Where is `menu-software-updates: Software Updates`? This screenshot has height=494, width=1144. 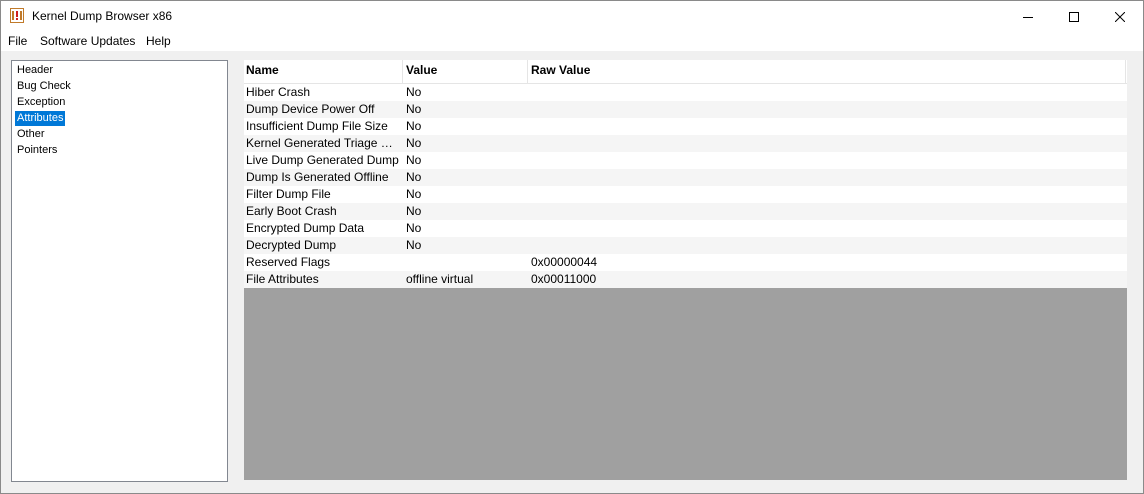
menu-software-updates: Software Updates is located at coordinates (87, 41).